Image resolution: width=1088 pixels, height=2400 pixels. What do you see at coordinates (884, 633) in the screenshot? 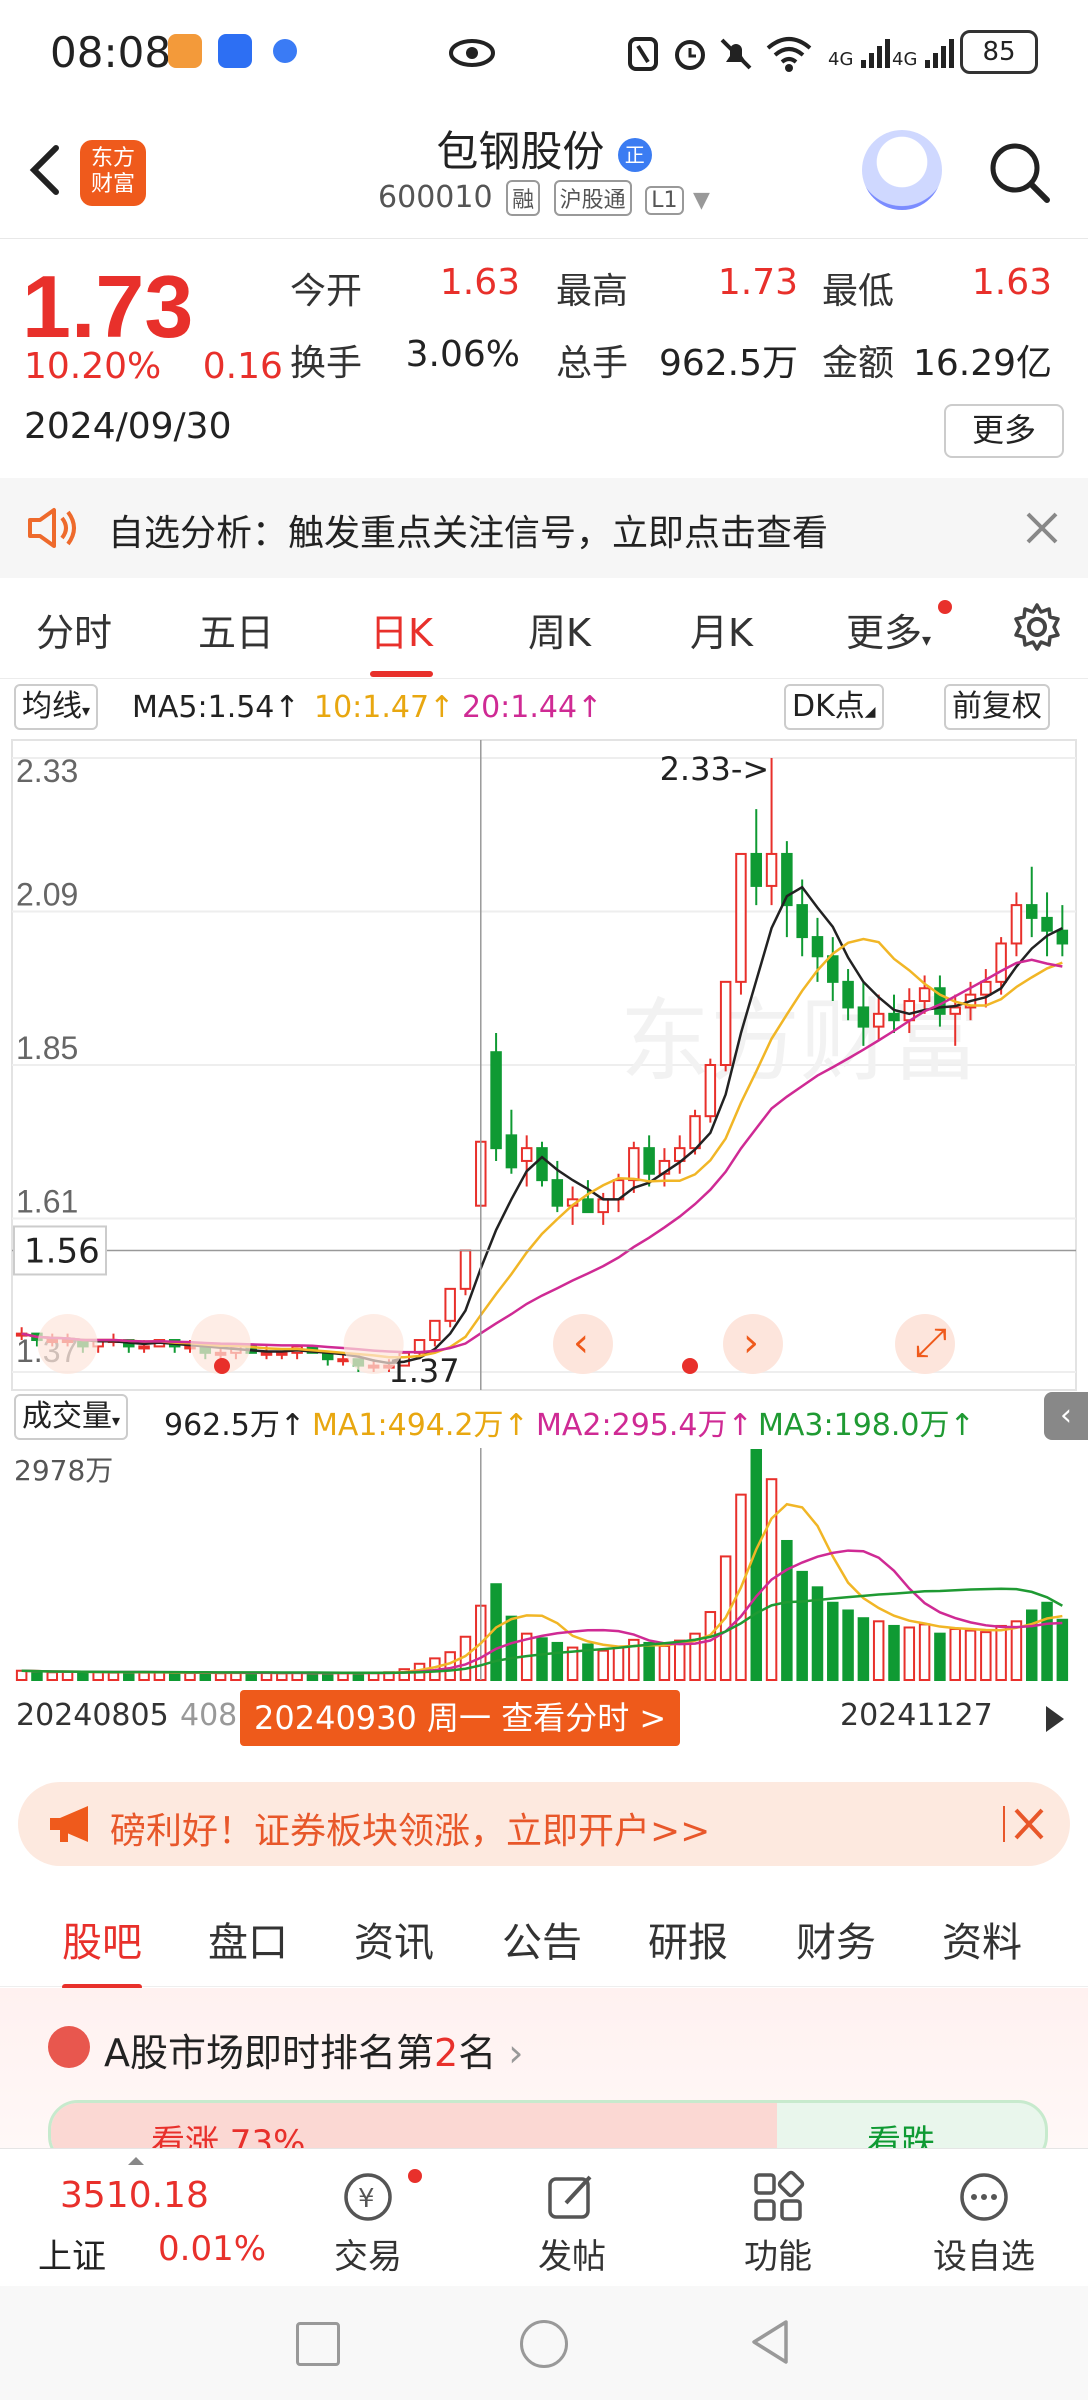
I see `tab-more-label: 更多` at bounding box center [884, 633].